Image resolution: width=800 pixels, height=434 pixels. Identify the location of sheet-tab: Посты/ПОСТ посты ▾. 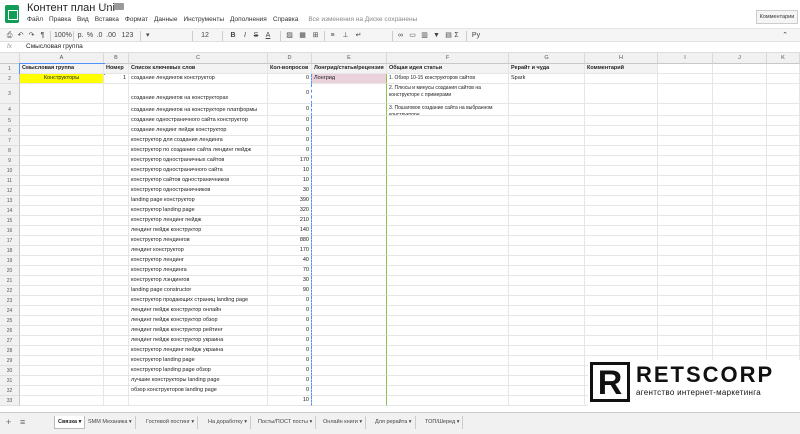
(286, 422).